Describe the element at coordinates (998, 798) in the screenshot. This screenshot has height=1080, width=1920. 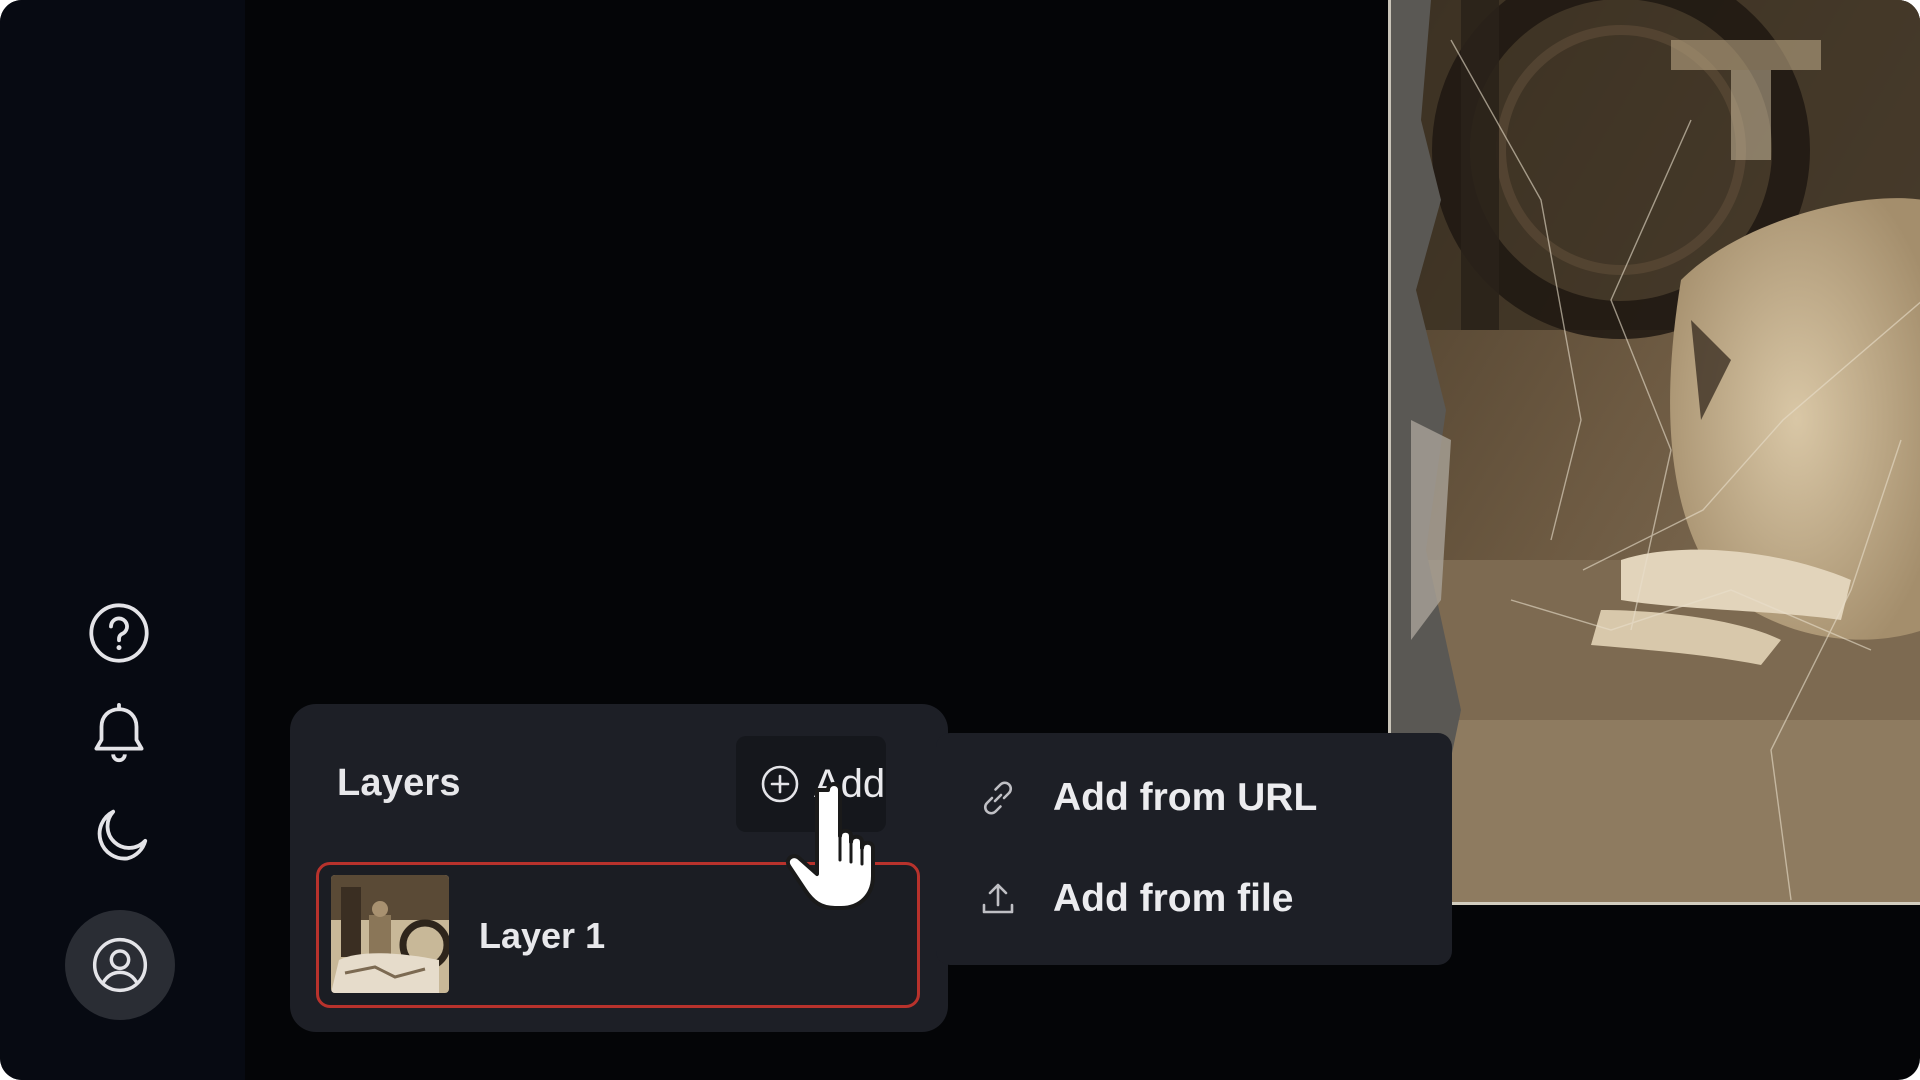
I see `link-icon` at that location.